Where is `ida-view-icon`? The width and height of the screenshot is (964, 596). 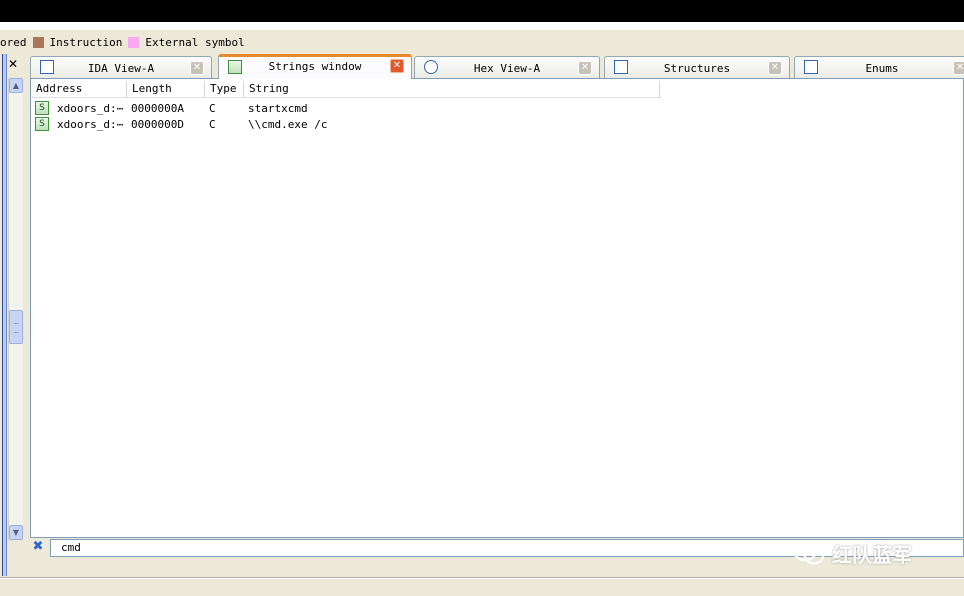 ida-view-icon is located at coordinates (47, 67).